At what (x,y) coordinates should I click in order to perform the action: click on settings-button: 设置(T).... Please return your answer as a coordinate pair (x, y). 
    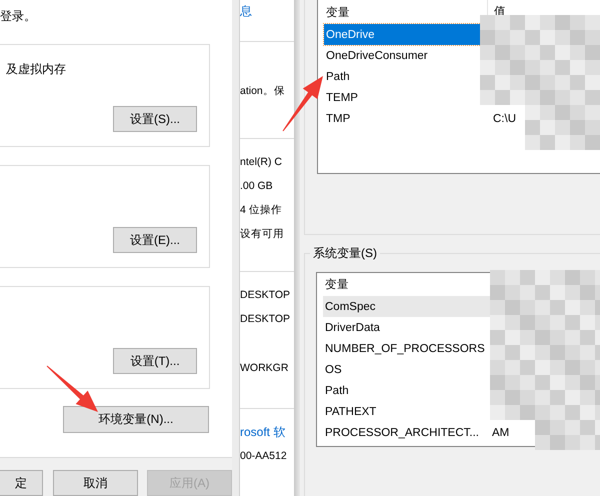
    Looking at the image, I should click on (155, 361).